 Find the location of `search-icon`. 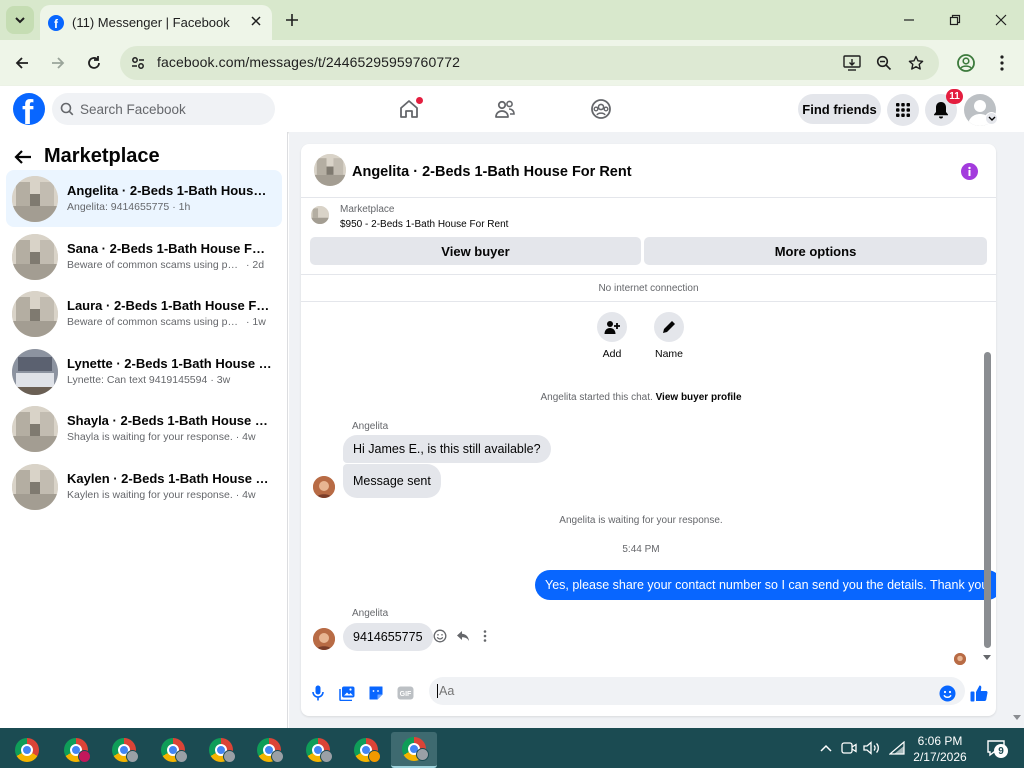

search-icon is located at coordinates (67, 109).